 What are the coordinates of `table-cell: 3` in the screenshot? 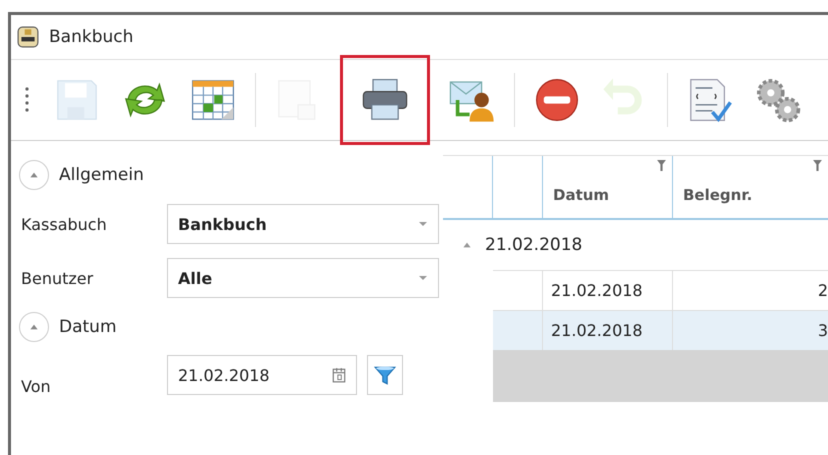 It's located at (823, 330).